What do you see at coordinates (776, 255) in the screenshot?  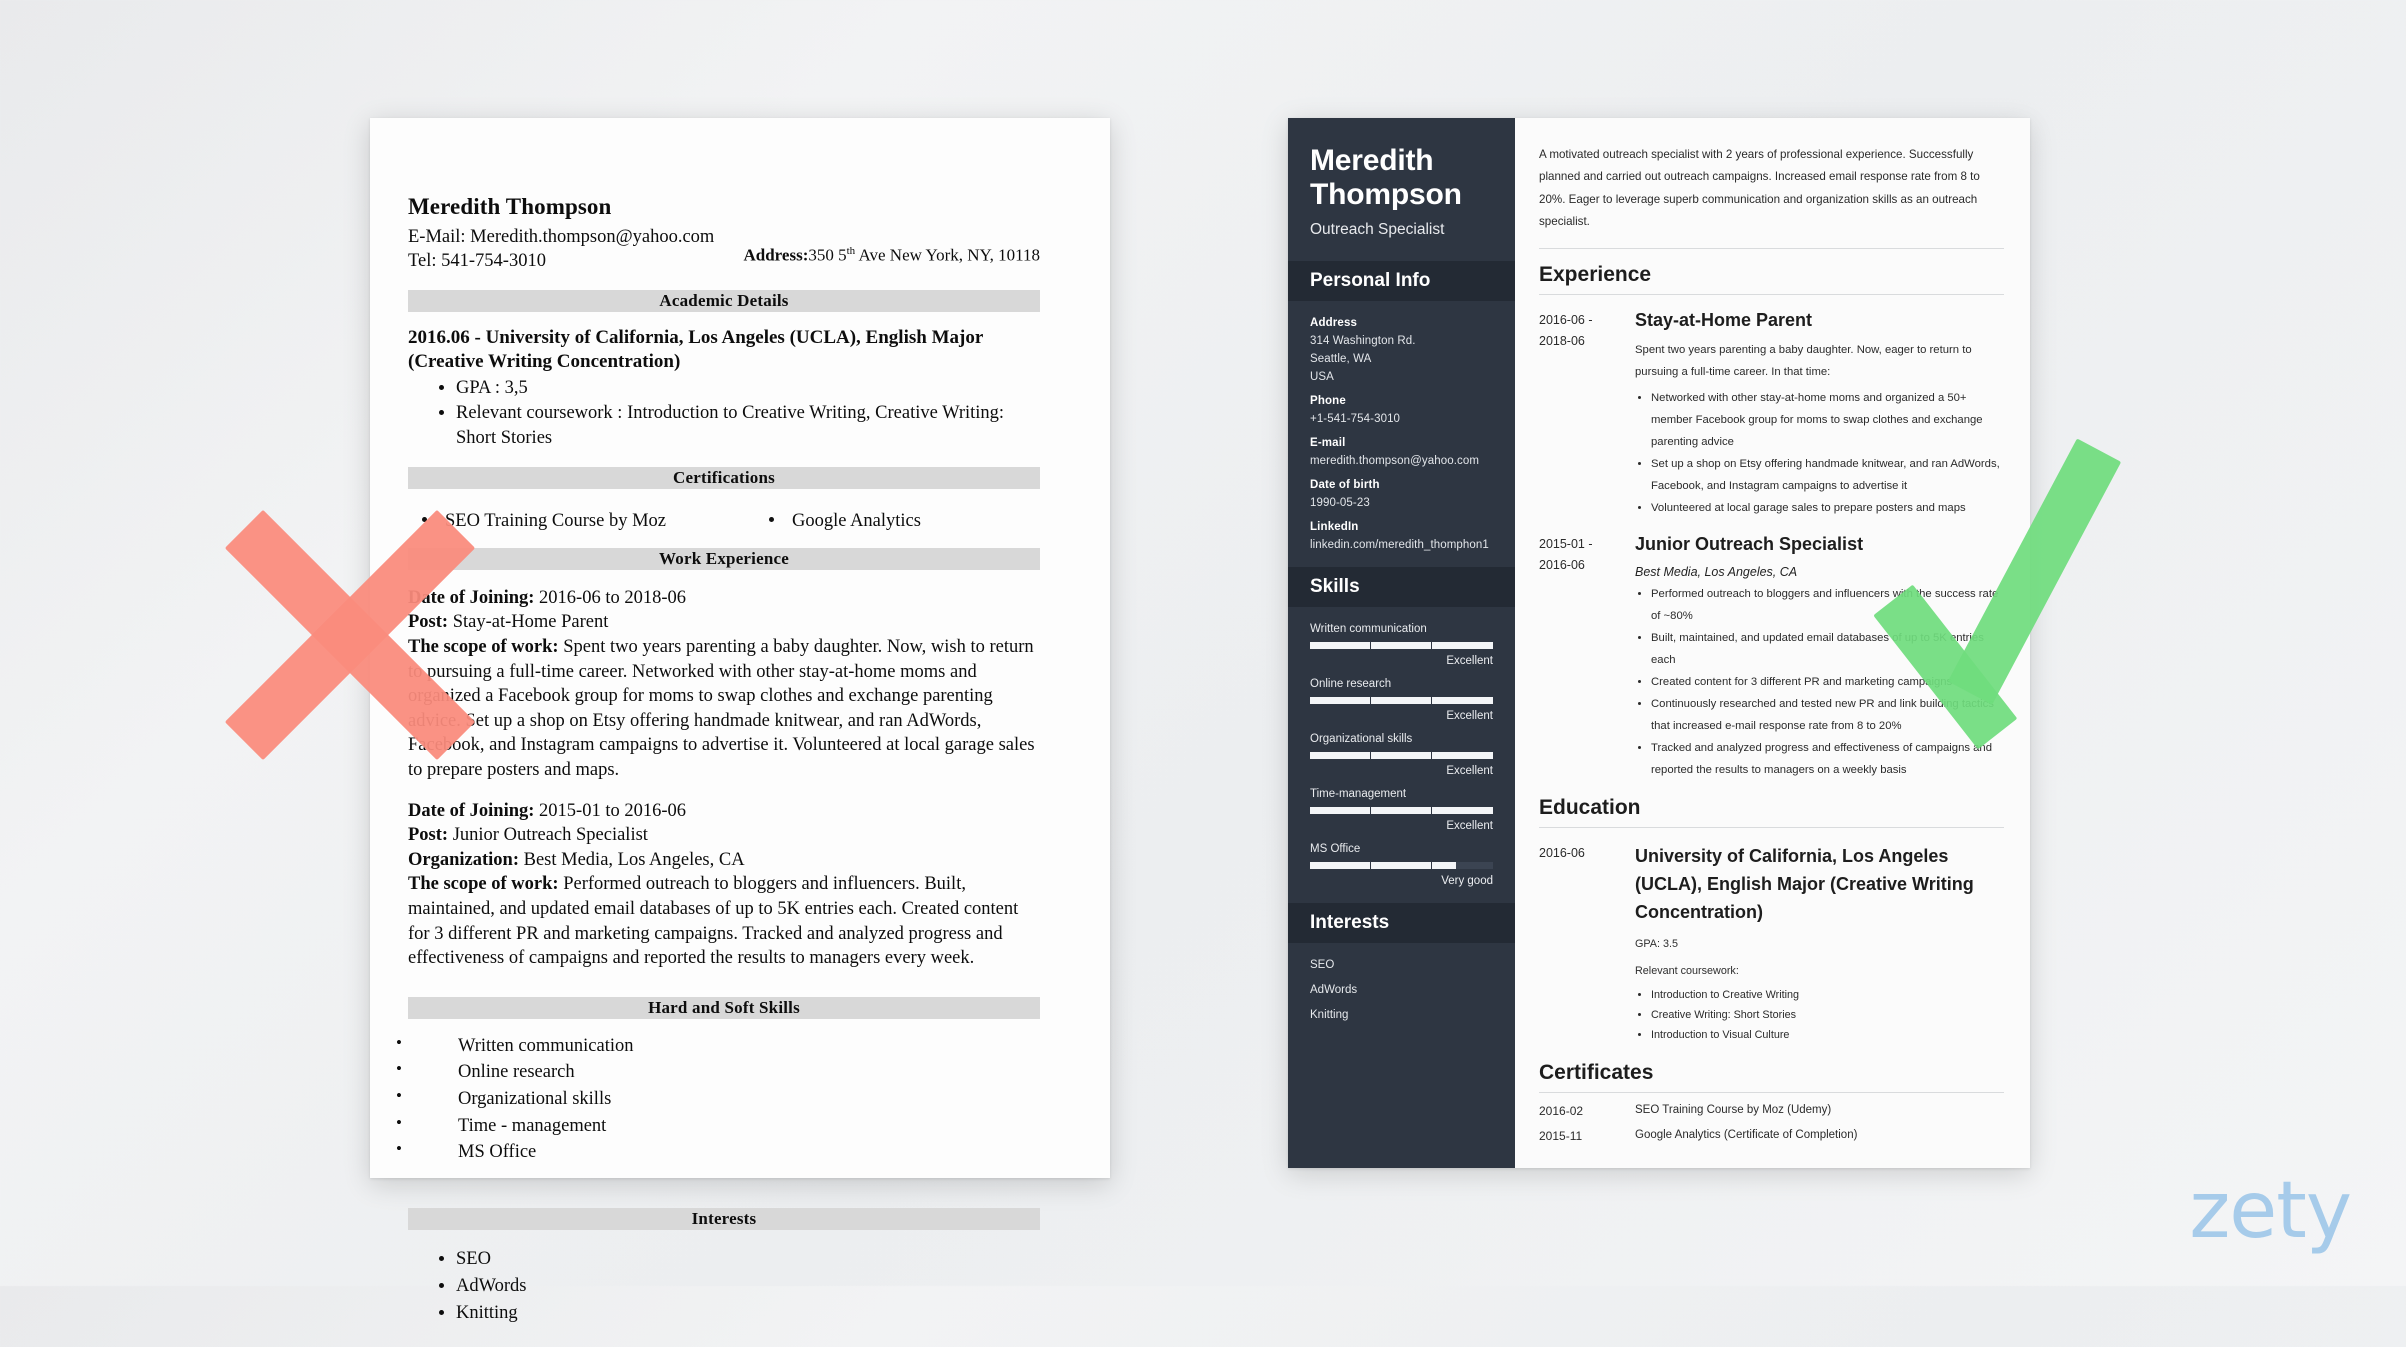 I see `bad-address-label: Address:` at bounding box center [776, 255].